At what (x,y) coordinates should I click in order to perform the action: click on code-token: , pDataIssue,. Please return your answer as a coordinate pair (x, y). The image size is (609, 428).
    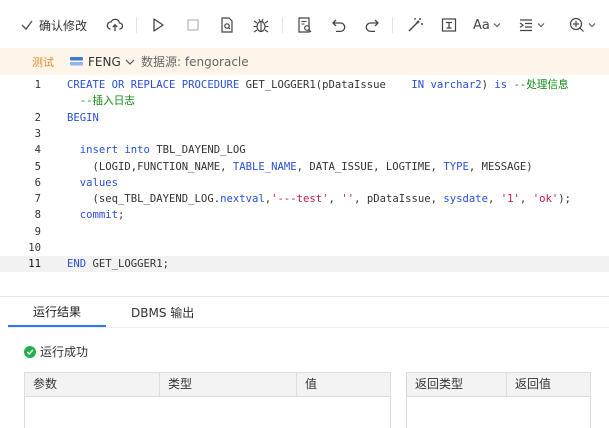
    Looking at the image, I should click on (399, 199).